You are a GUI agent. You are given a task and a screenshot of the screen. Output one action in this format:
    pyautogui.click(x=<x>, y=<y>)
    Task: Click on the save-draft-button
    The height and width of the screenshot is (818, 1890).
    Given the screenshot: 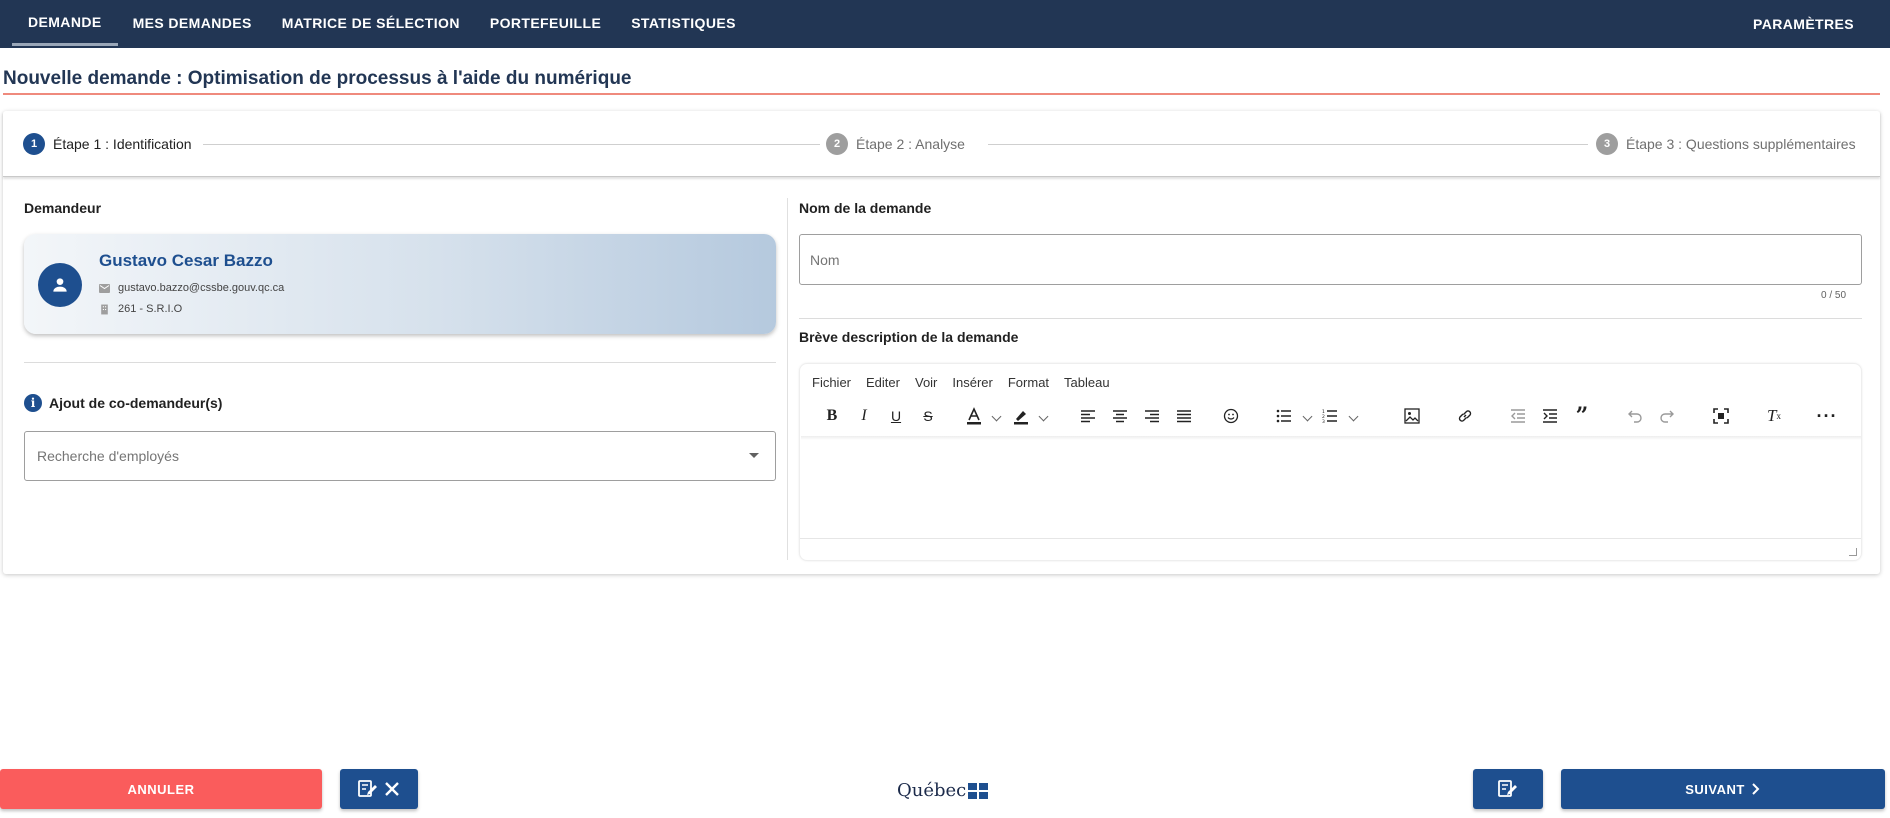 What is the action you would take?
    pyautogui.click(x=1508, y=789)
    